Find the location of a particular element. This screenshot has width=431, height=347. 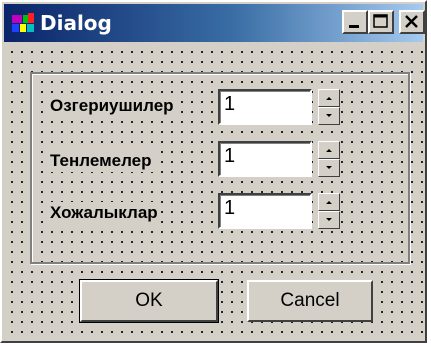

variables-input: 1 is located at coordinates (265, 107).